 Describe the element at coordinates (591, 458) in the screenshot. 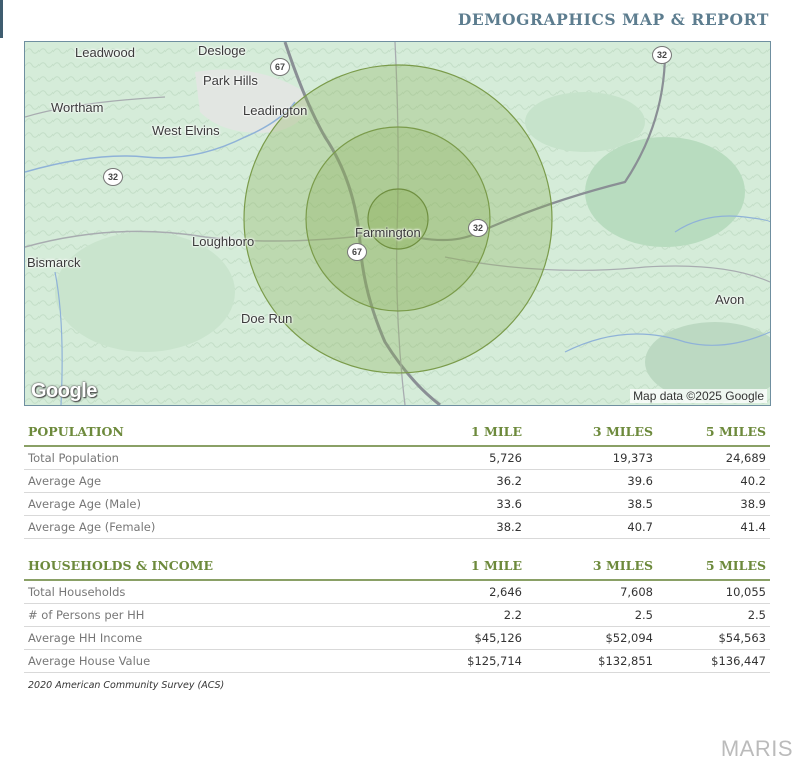

I see `cell-value: 19,373` at that location.